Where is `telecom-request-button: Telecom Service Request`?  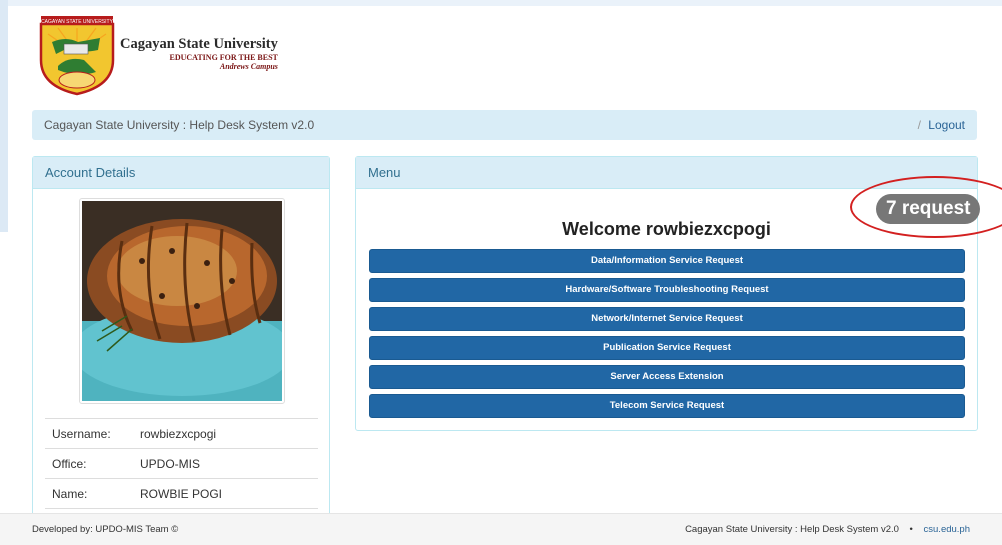 telecom-request-button: Telecom Service Request is located at coordinates (667, 406).